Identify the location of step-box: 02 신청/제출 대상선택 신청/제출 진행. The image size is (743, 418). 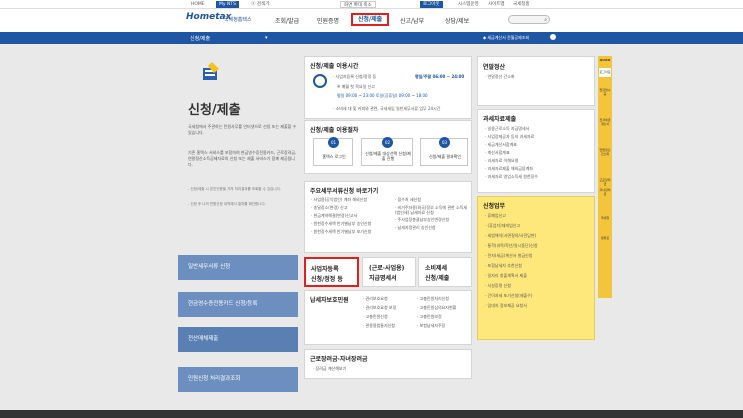
(387, 151).